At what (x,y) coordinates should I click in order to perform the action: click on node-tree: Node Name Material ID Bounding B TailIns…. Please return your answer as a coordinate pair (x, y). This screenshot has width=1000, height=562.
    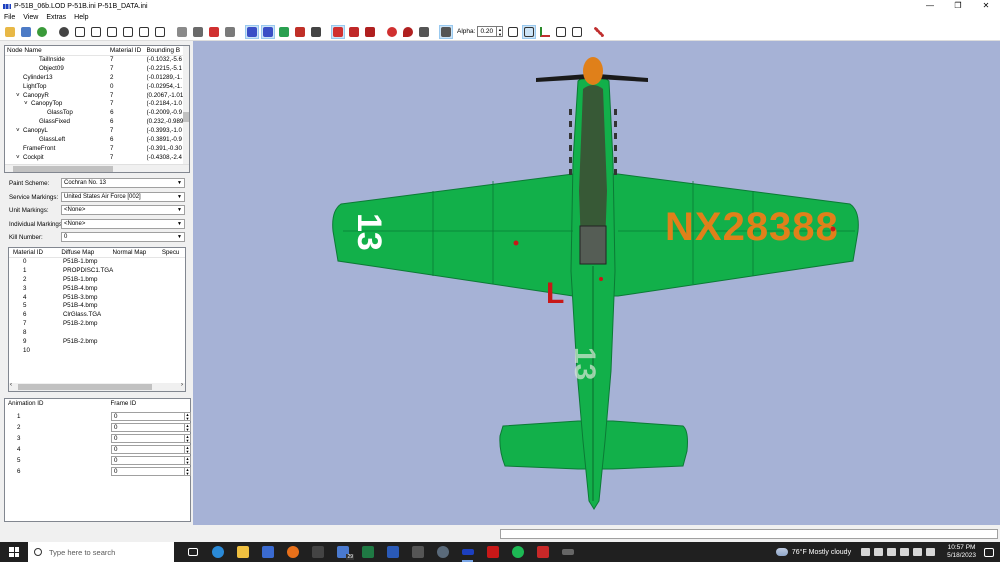
    Looking at the image, I should click on (97, 109).